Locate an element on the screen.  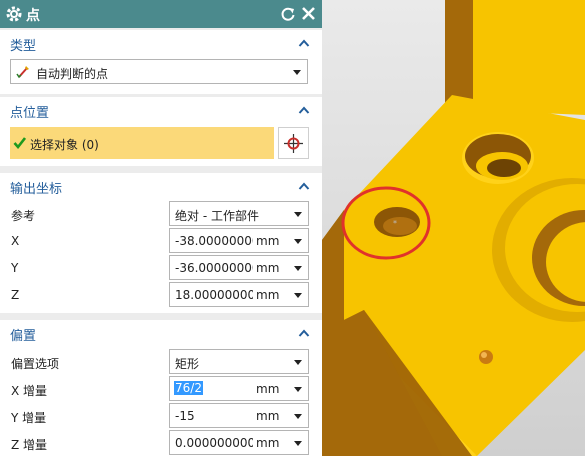
x-increment-label: X 增量 is located at coordinates (29, 391).